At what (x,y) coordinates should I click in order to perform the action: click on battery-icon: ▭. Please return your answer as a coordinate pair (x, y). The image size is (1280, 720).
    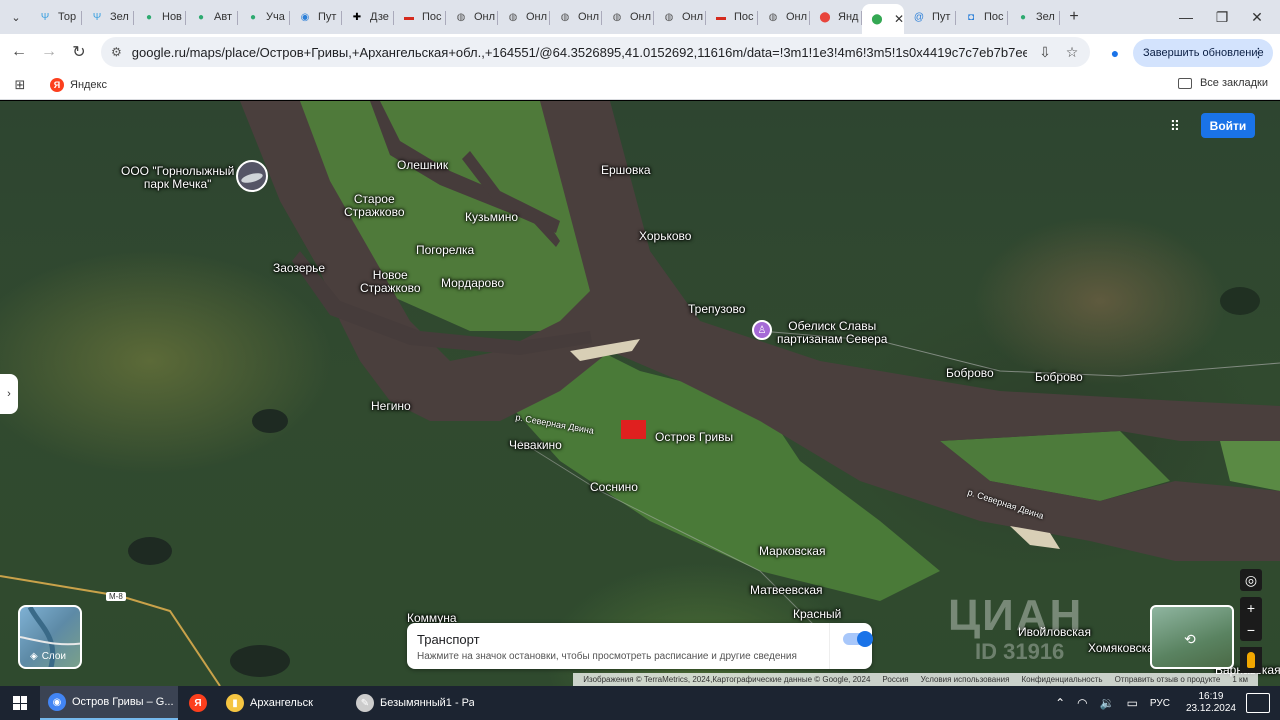
    Looking at the image, I should click on (1132, 703).